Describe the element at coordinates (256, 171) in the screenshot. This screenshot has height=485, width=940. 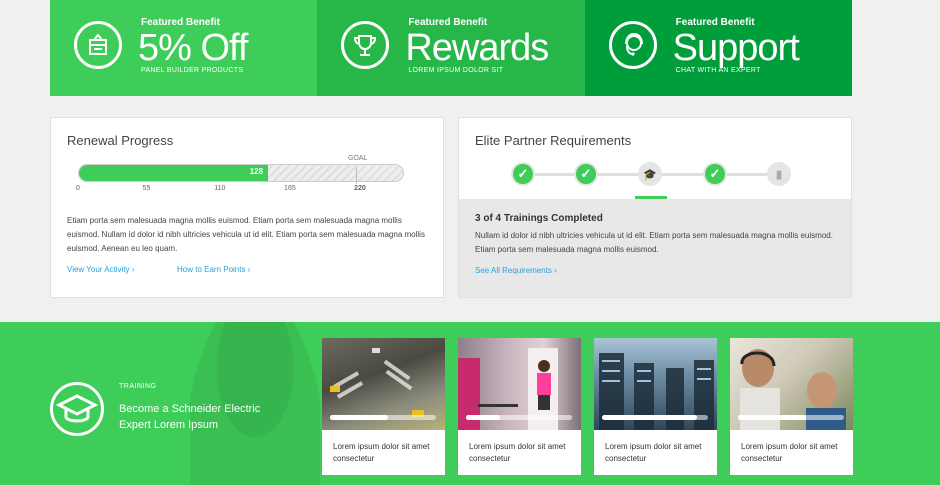
I see `progress-value: 128` at that location.